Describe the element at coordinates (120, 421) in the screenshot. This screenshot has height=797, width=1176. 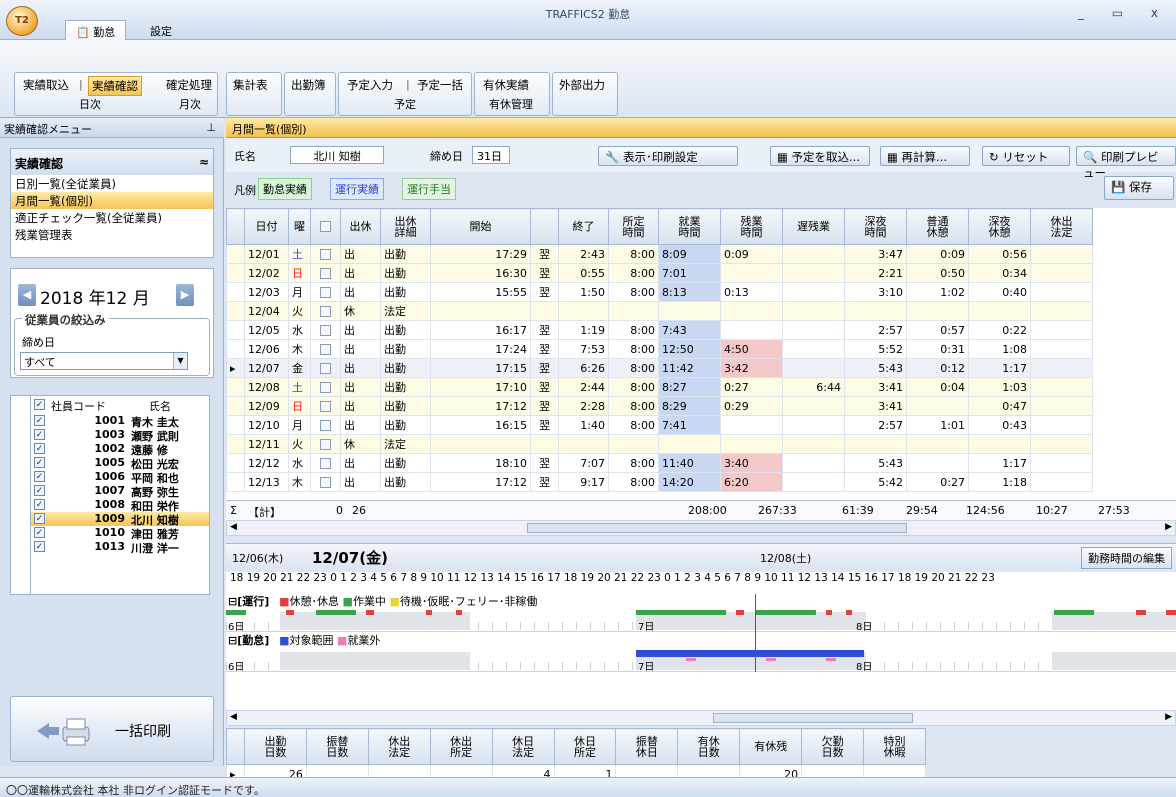
I see `employee-row: ✓ 1001 青木 圭太` at that location.